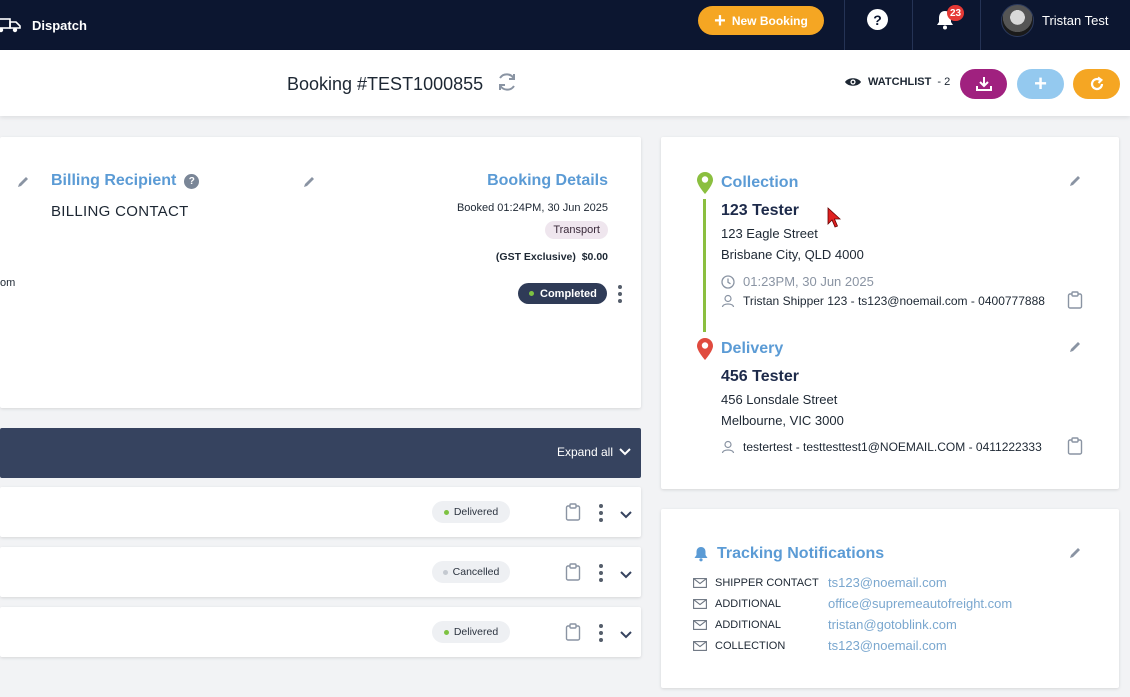  Describe the element at coordinates (120, 211) in the screenshot. I see `billing-contact-name: BILLING CONTACT` at that location.